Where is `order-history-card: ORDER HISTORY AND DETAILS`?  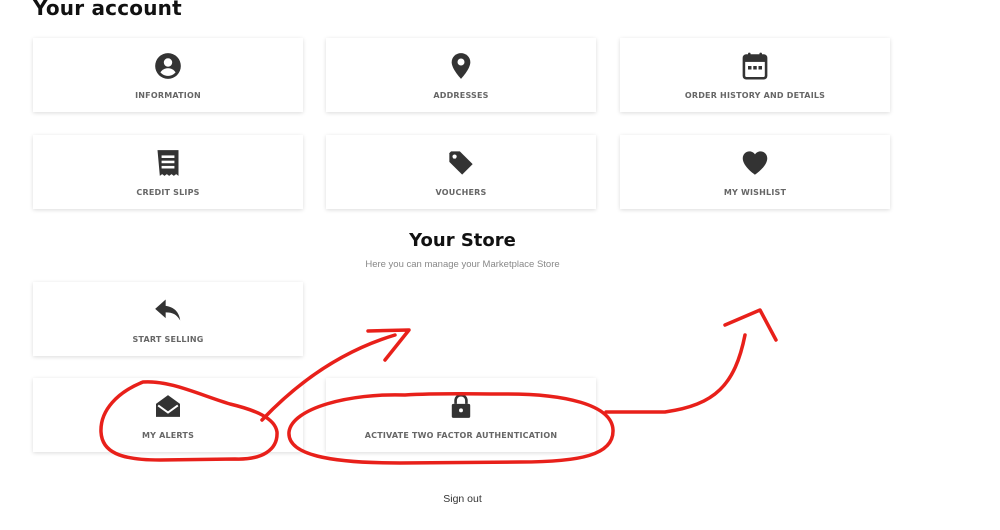 order-history-card: ORDER HISTORY AND DETAILS is located at coordinates (755, 75).